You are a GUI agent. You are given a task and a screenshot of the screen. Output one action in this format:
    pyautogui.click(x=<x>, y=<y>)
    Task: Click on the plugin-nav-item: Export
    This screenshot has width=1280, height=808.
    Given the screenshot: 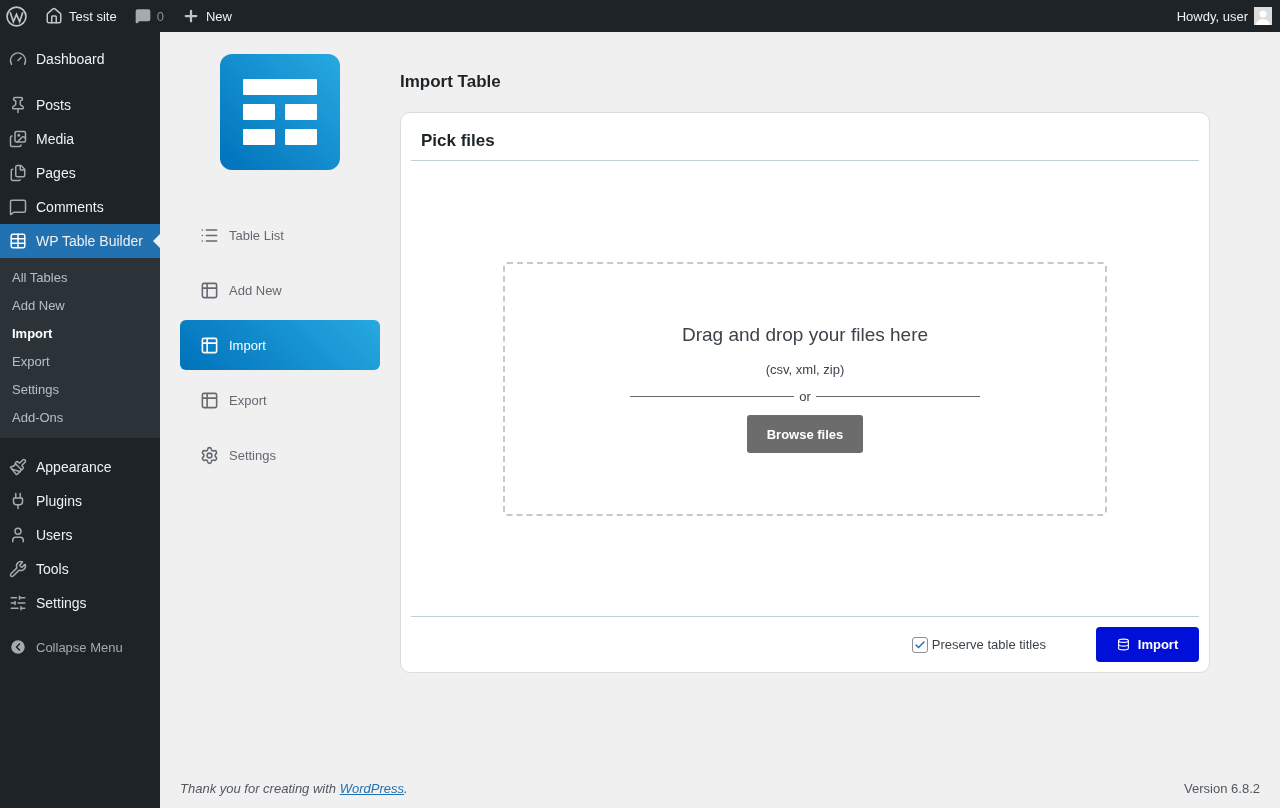 What is the action you would take?
    pyautogui.click(x=280, y=400)
    